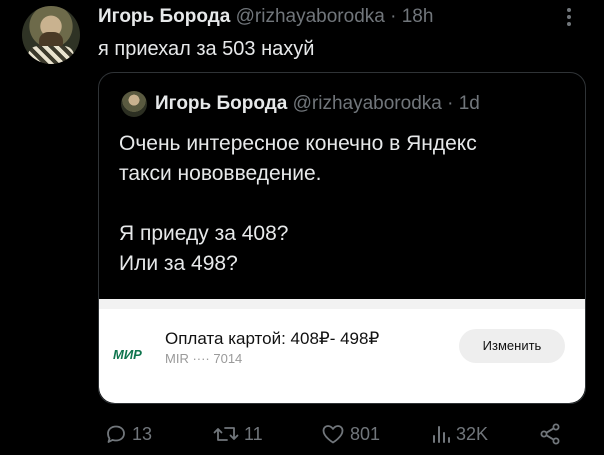  I want to click on repost-button: 11, so click(237, 434).